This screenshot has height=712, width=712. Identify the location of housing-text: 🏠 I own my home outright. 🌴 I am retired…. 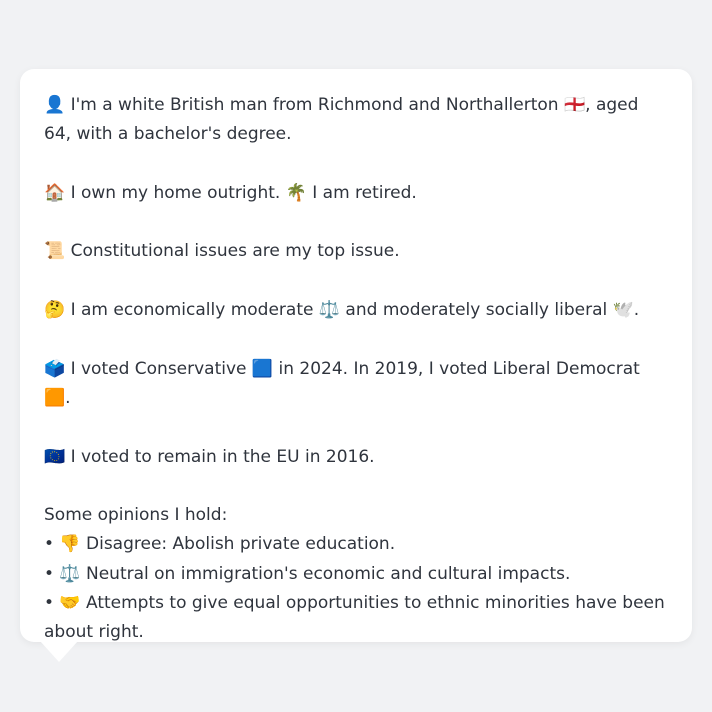
(230, 192).